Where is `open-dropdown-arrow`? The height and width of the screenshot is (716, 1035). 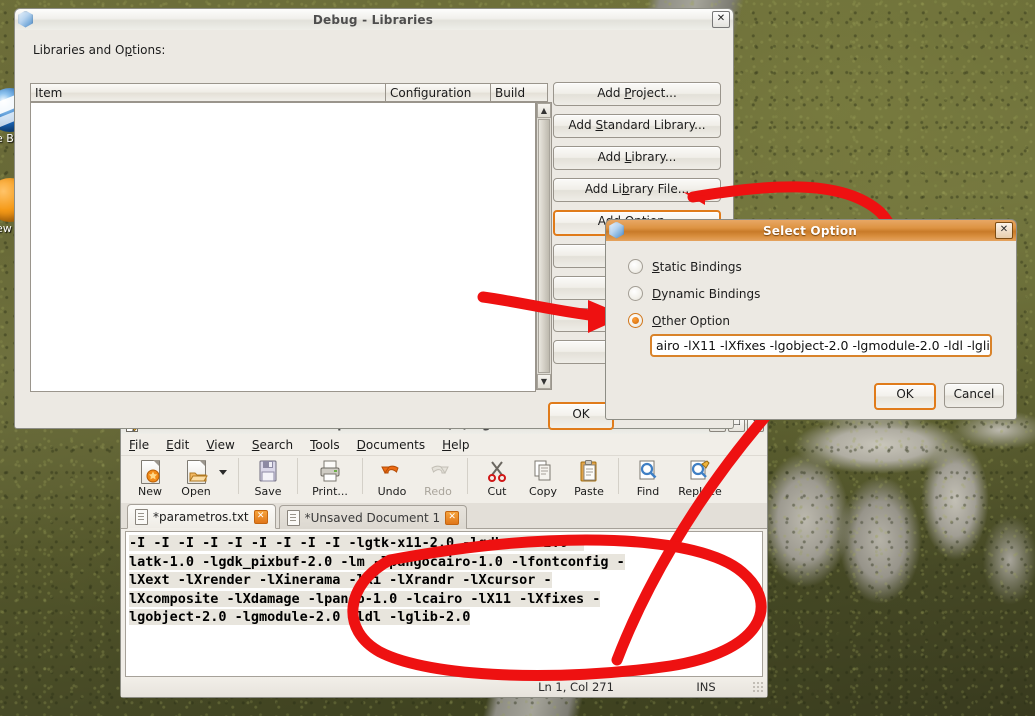
open-dropdown-arrow is located at coordinates (225, 465).